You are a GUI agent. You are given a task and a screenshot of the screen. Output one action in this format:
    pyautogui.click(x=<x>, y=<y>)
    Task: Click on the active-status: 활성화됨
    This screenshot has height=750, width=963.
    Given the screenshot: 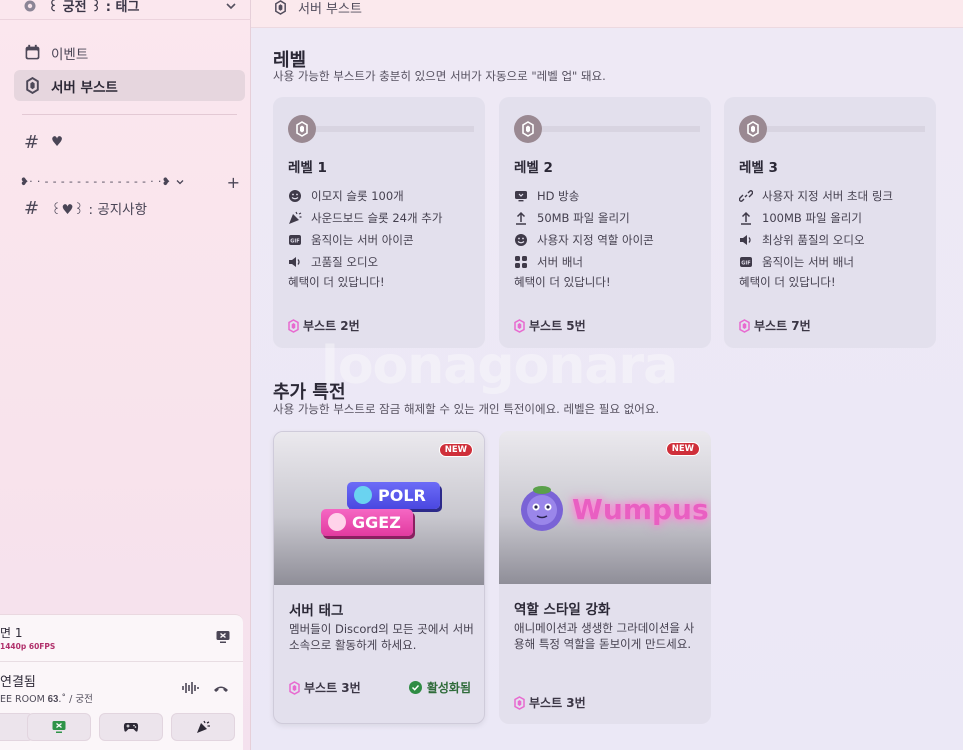 What is the action you would take?
    pyautogui.click(x=439, y=687)
    